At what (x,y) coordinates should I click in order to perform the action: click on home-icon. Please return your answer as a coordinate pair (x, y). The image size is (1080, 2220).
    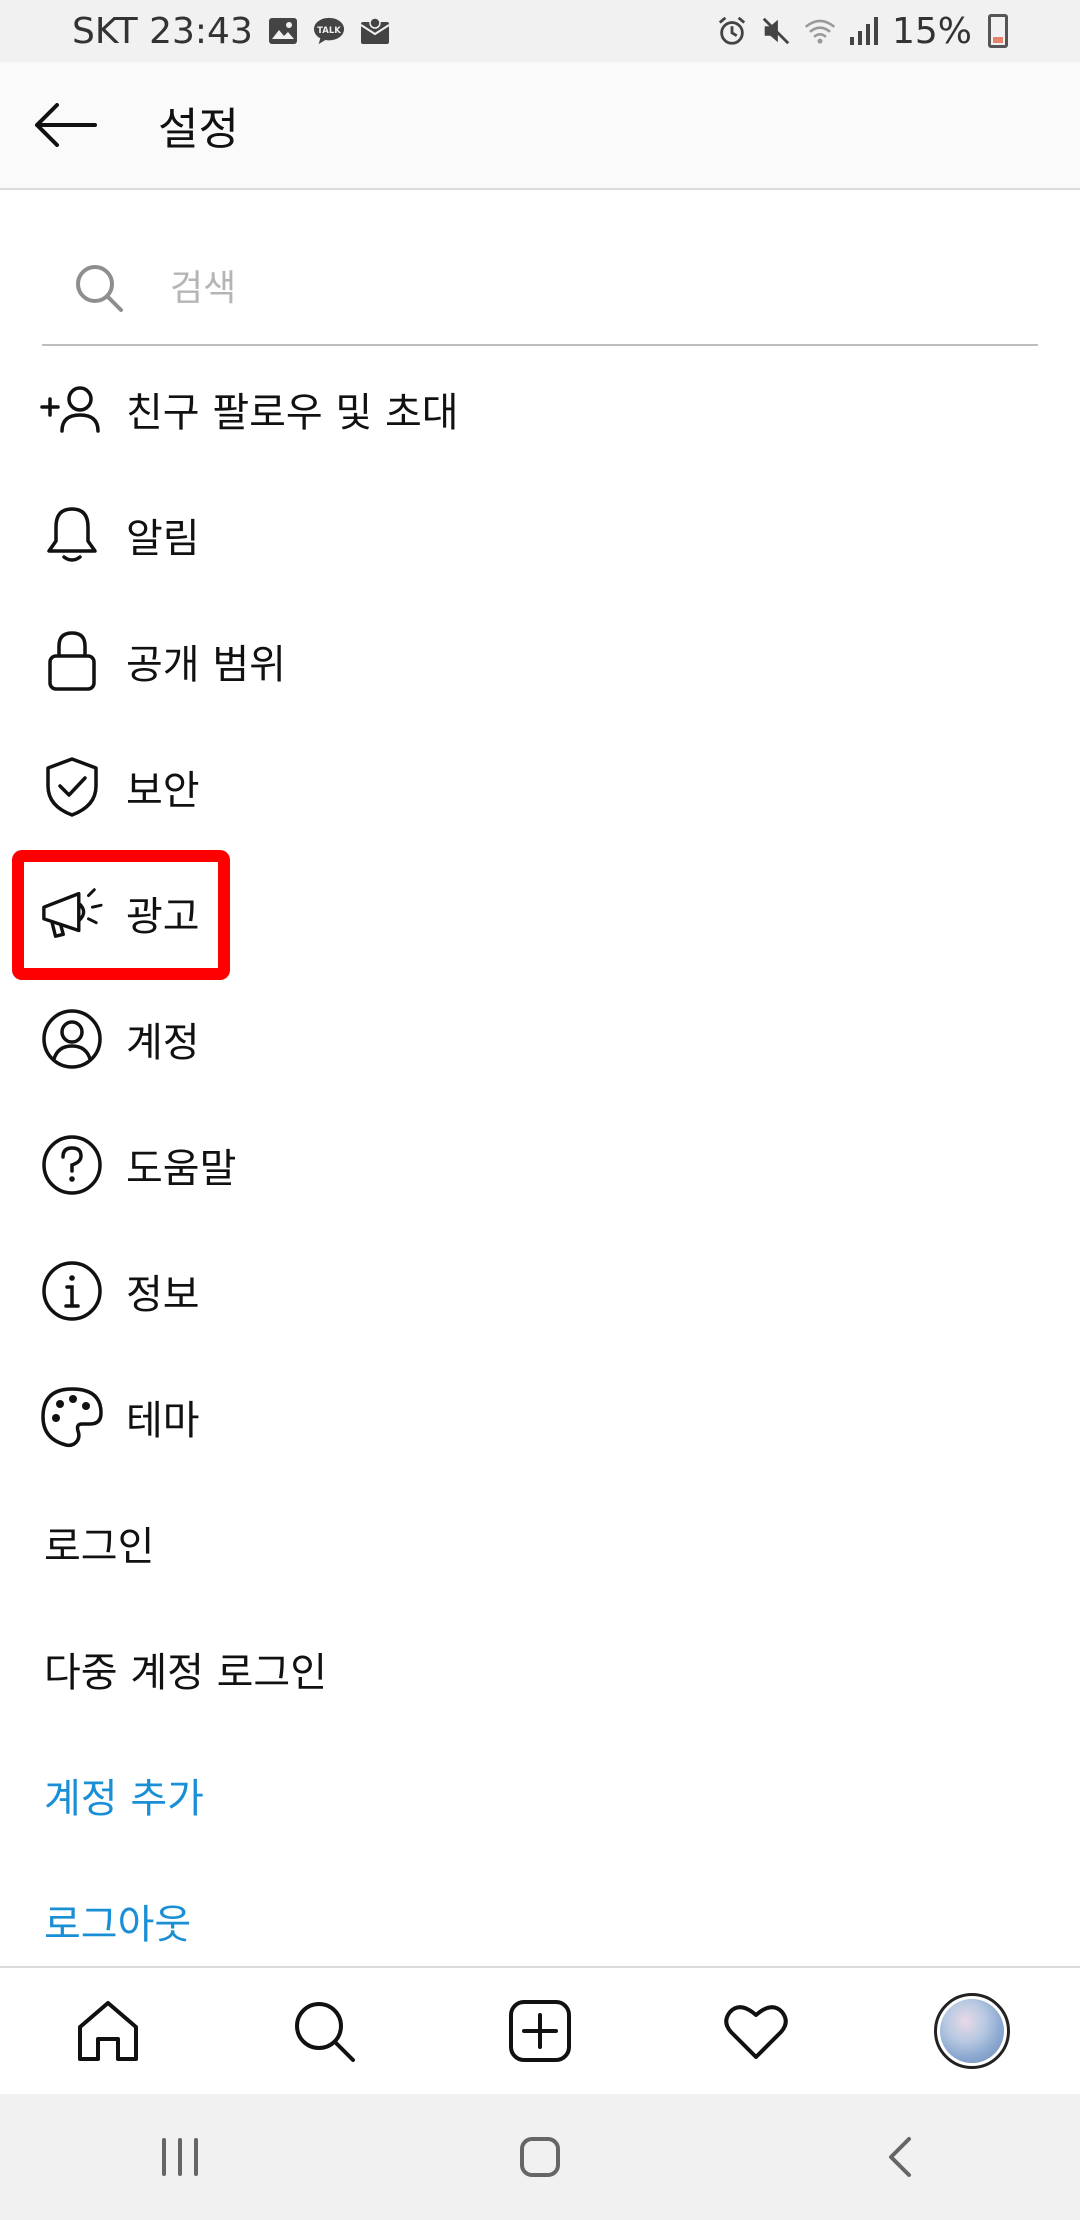
    Looking at the image, I should click on (108, 2031).